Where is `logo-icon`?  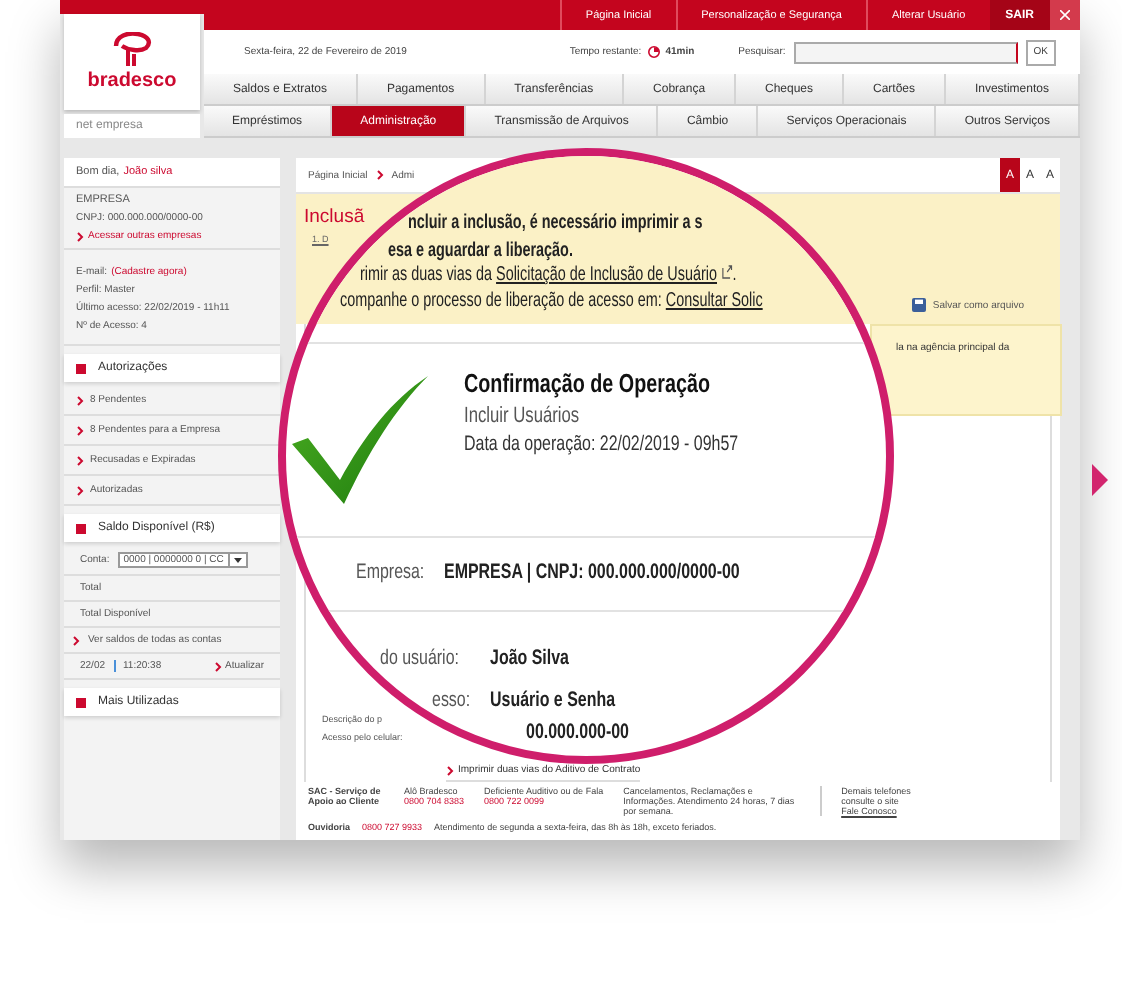
logo-icon is located at coordinates (132, 50).